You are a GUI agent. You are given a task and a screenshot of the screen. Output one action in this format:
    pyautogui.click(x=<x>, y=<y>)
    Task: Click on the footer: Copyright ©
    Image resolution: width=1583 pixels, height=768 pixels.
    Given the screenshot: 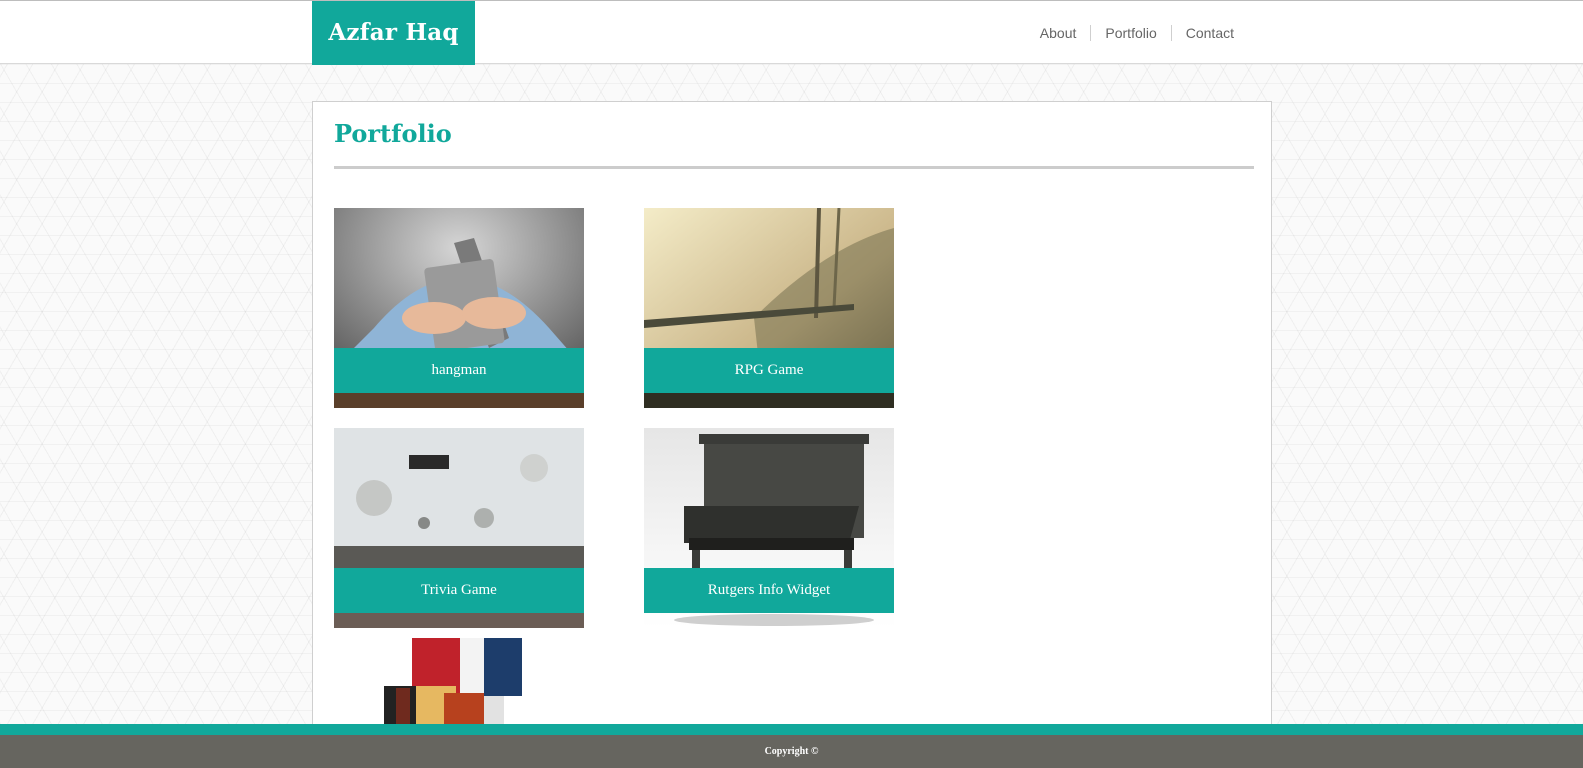 What is the action you would take?
    pyautogui.click(x=791, y=751)
    